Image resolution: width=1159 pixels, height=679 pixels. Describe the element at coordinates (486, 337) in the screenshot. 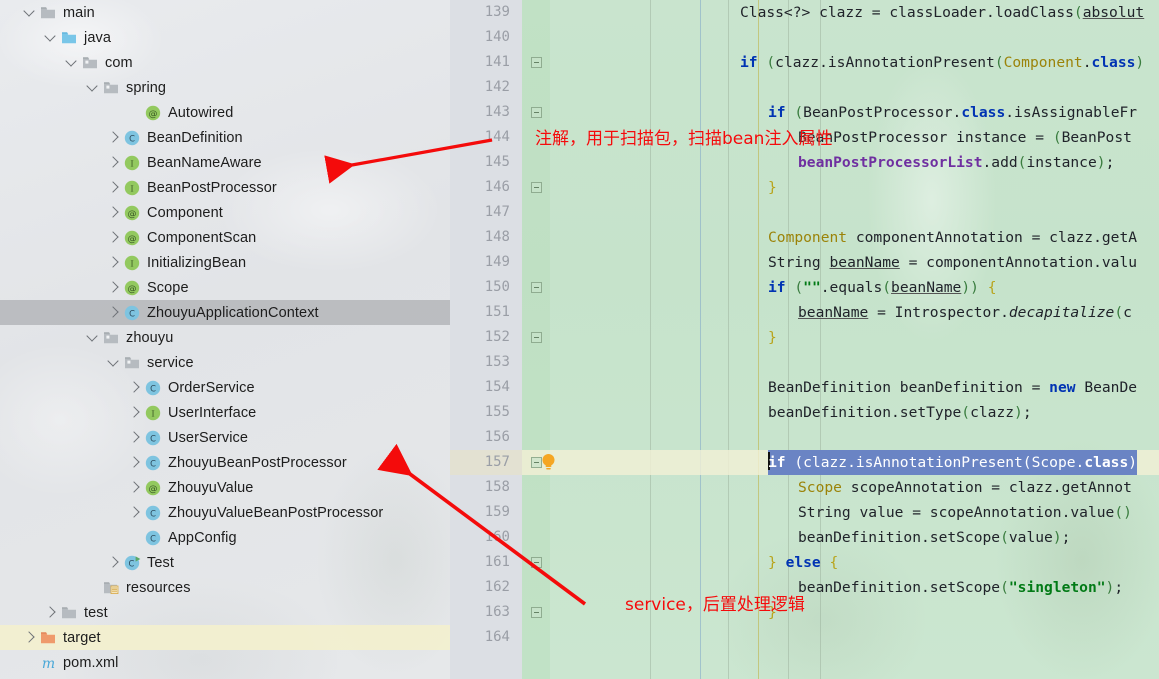

I see `line-number: 152` at that location.